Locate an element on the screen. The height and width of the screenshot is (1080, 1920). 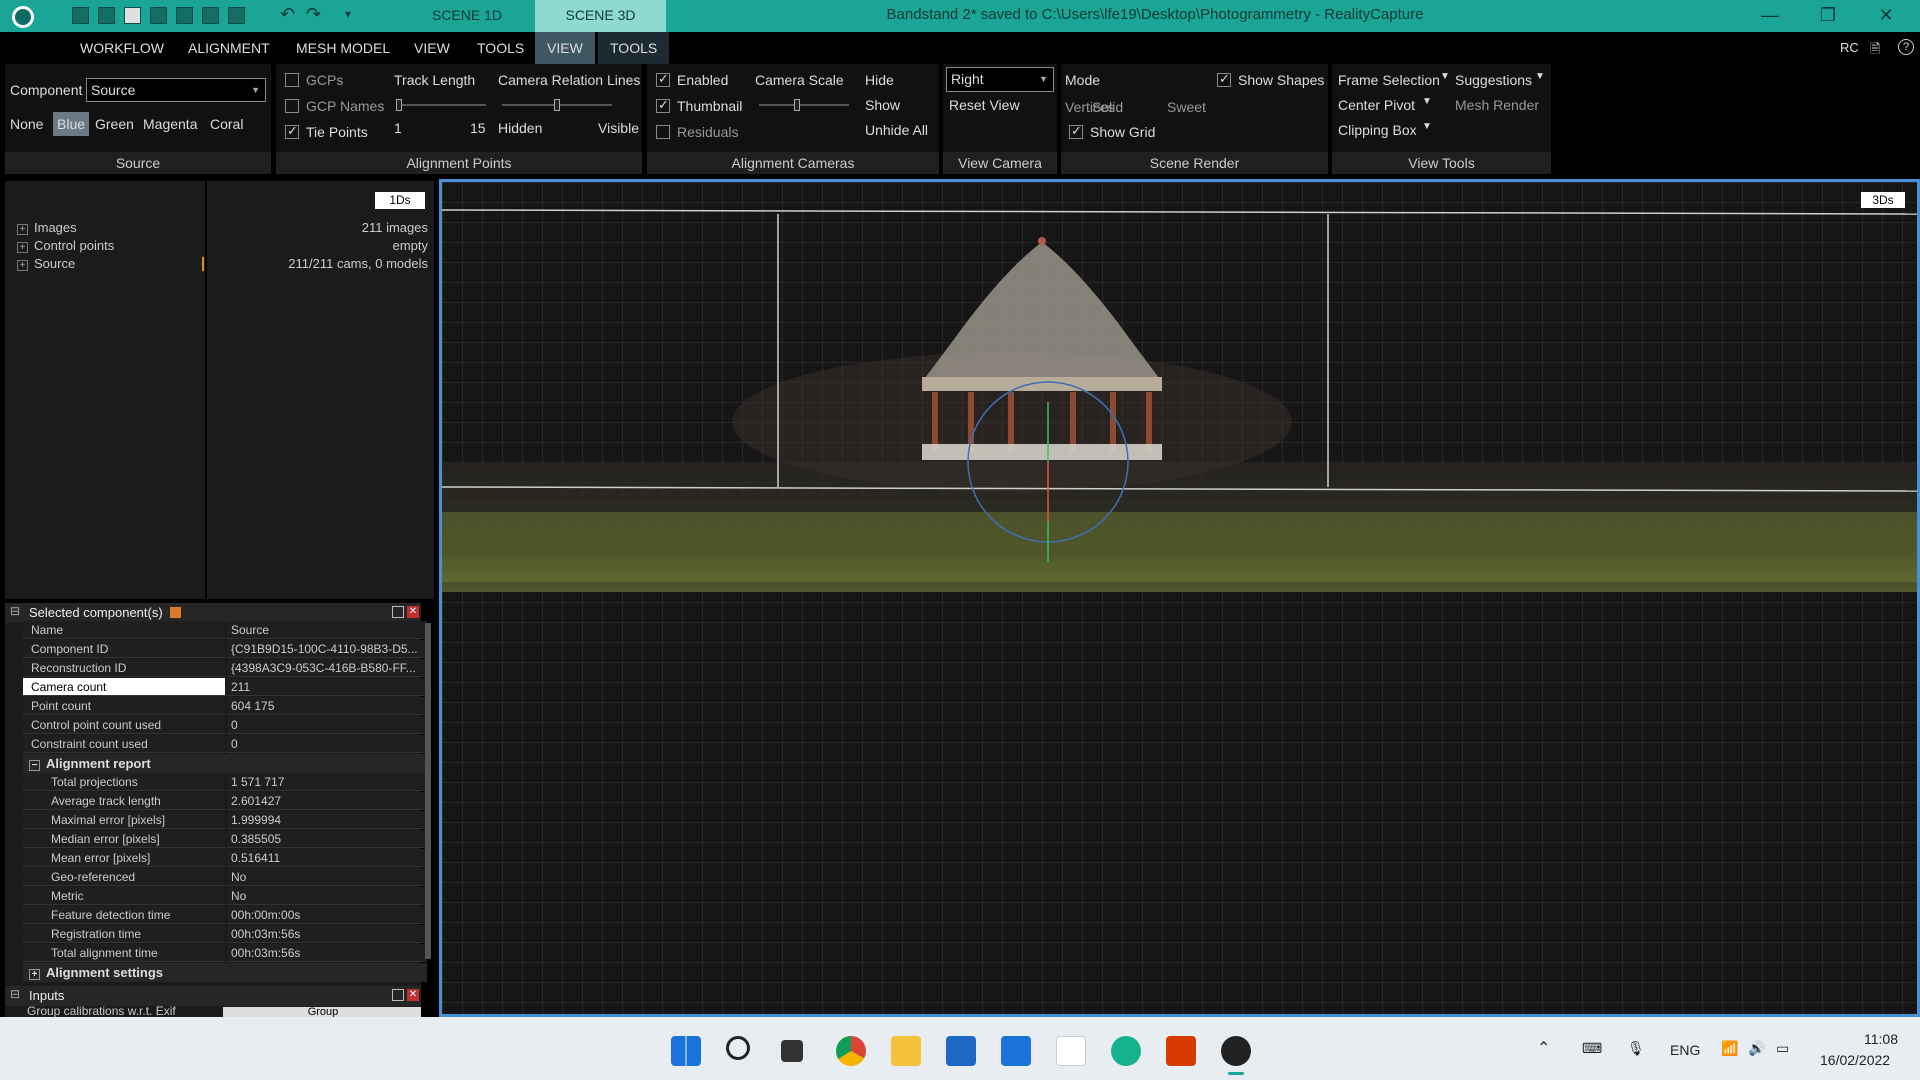
teal-app-icon is located at coordinates (1126, 1051).